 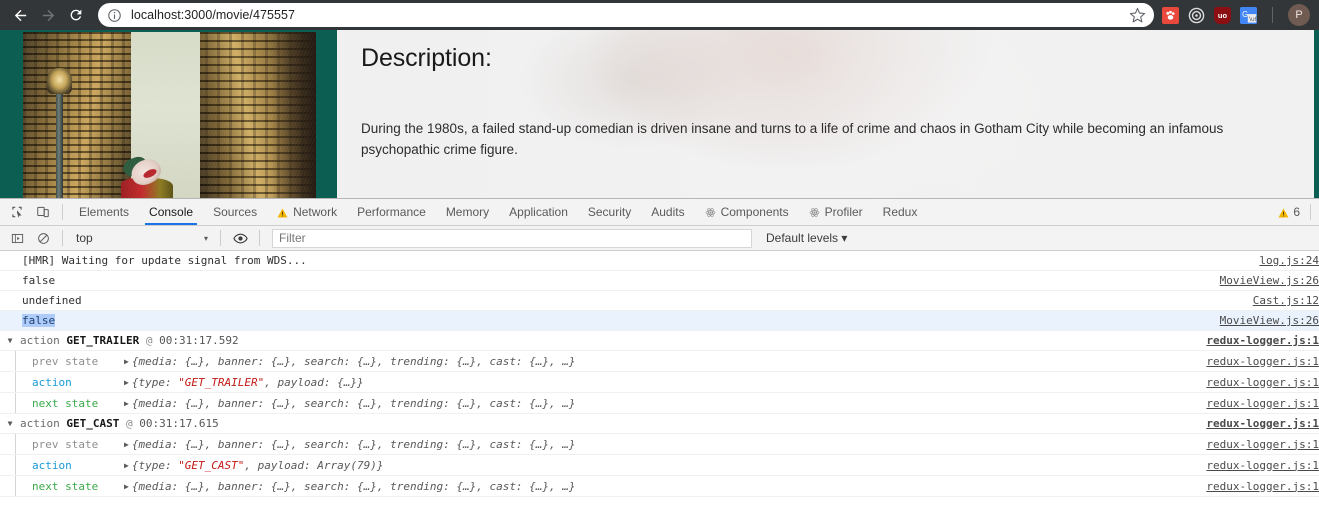 I want to click on tab-performance: Performance, so click(x=391, y=212).